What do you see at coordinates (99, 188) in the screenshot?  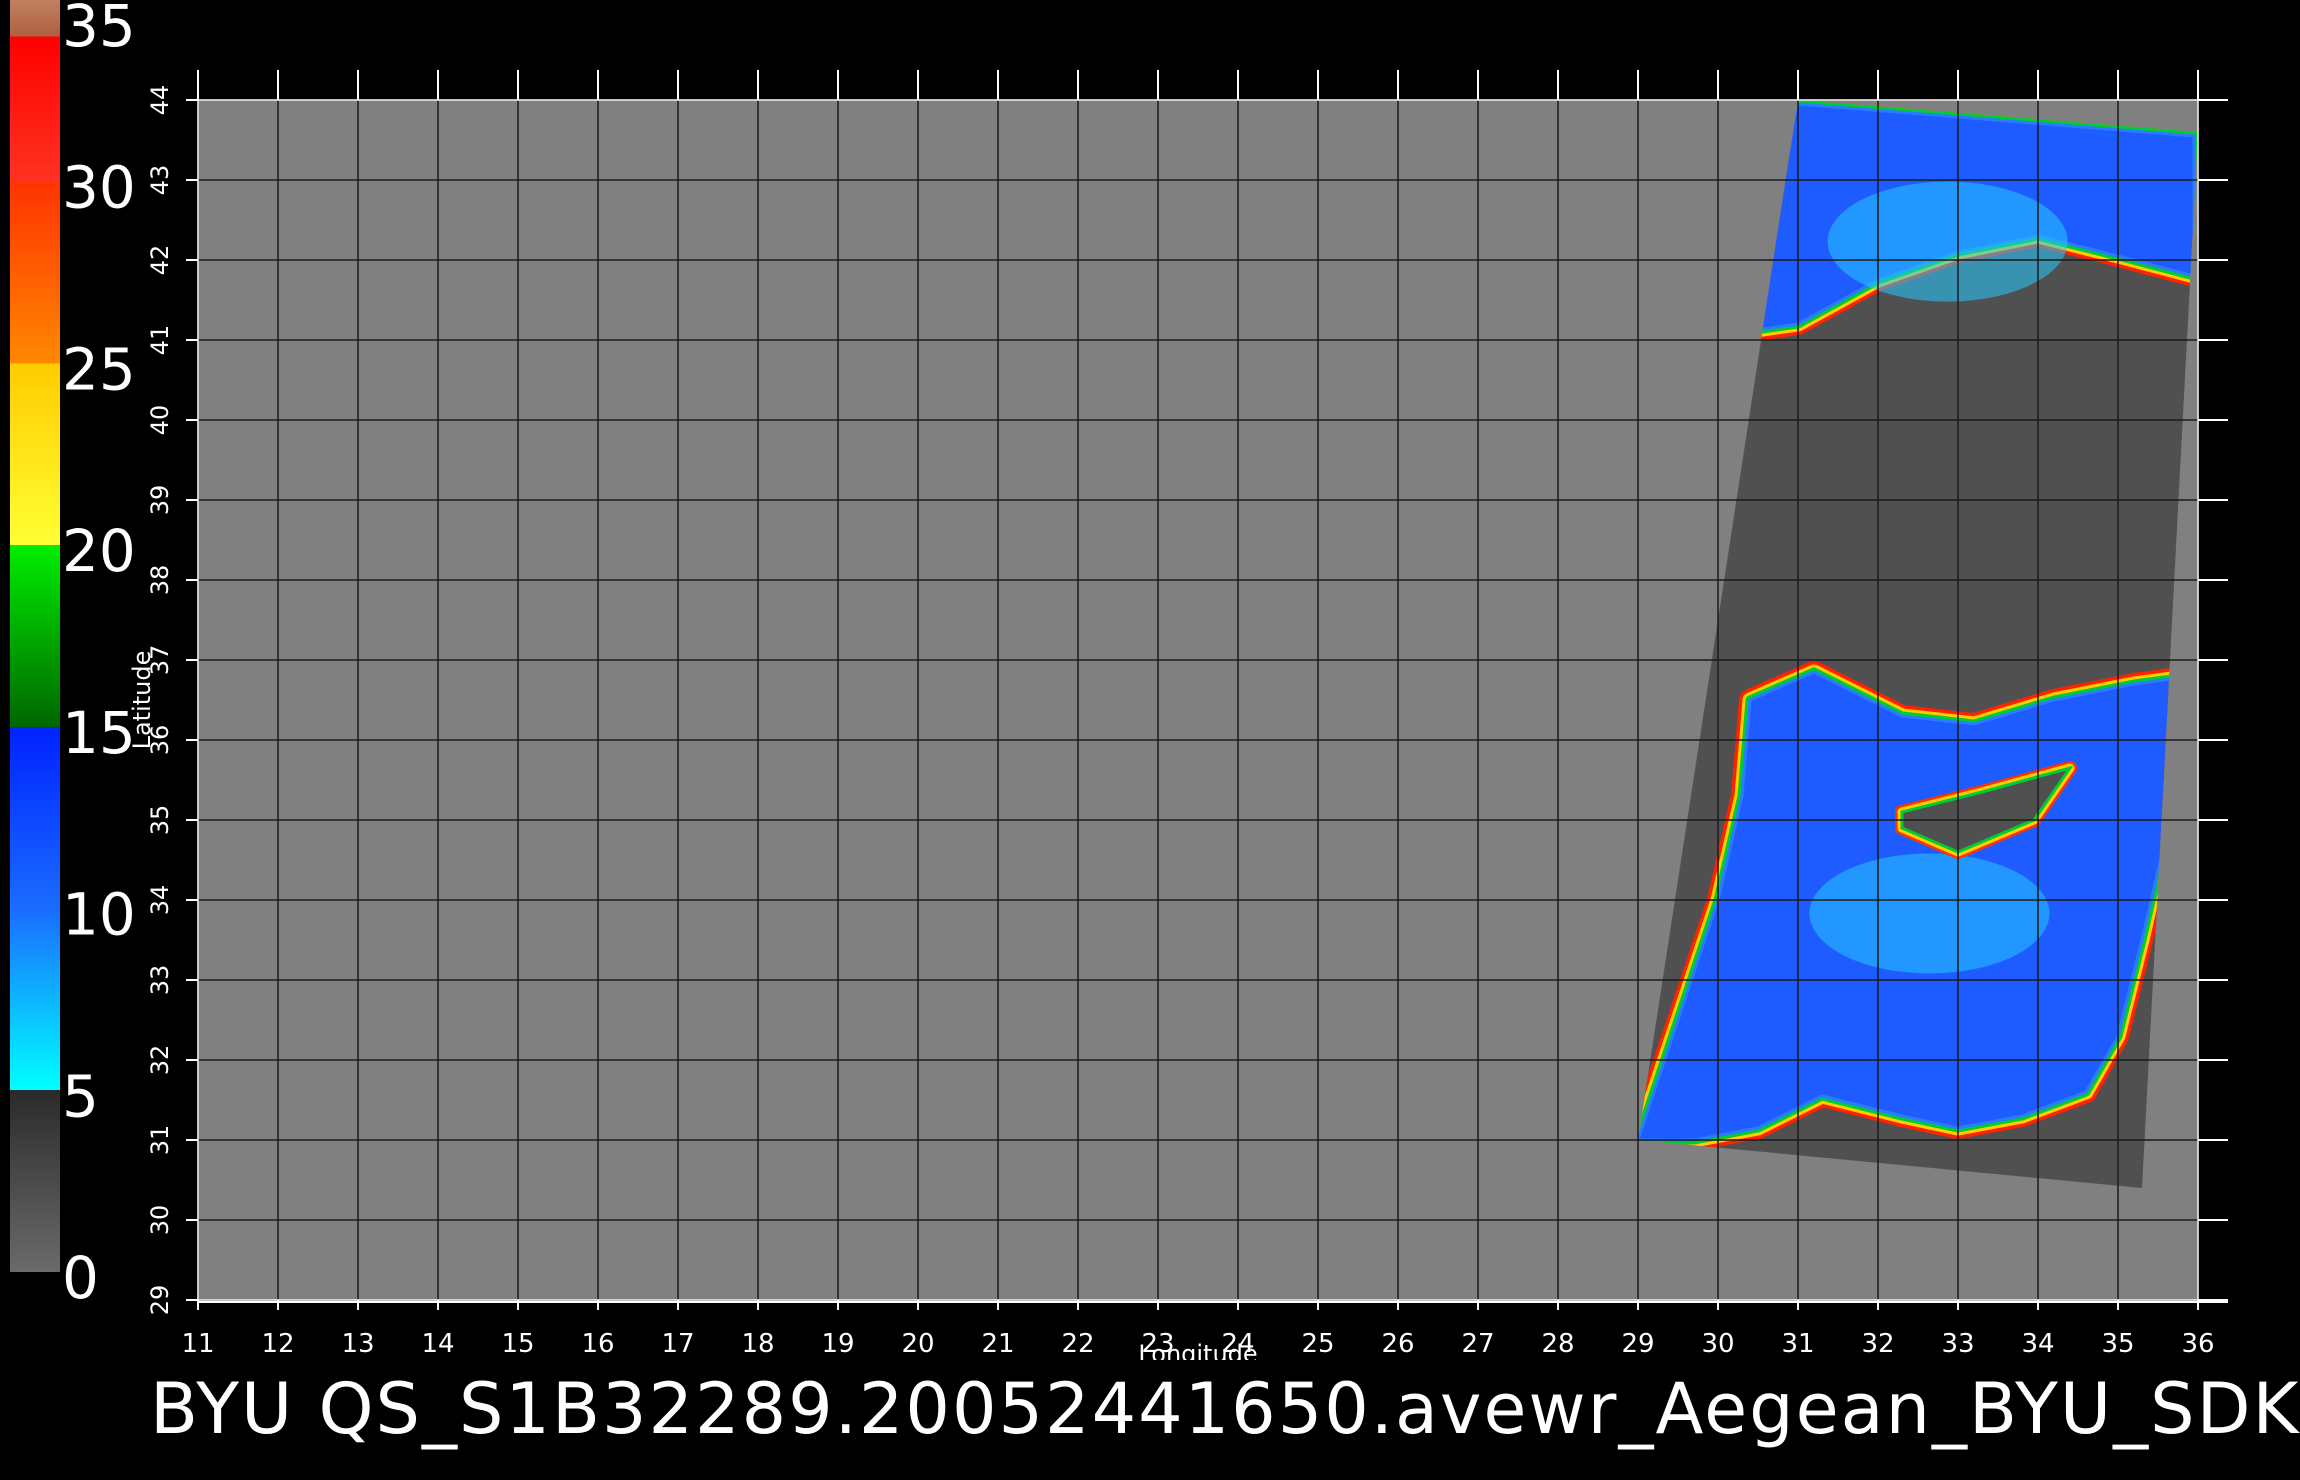 I see `colorbar-tick-label: 30` at bounding box center [99, 188].